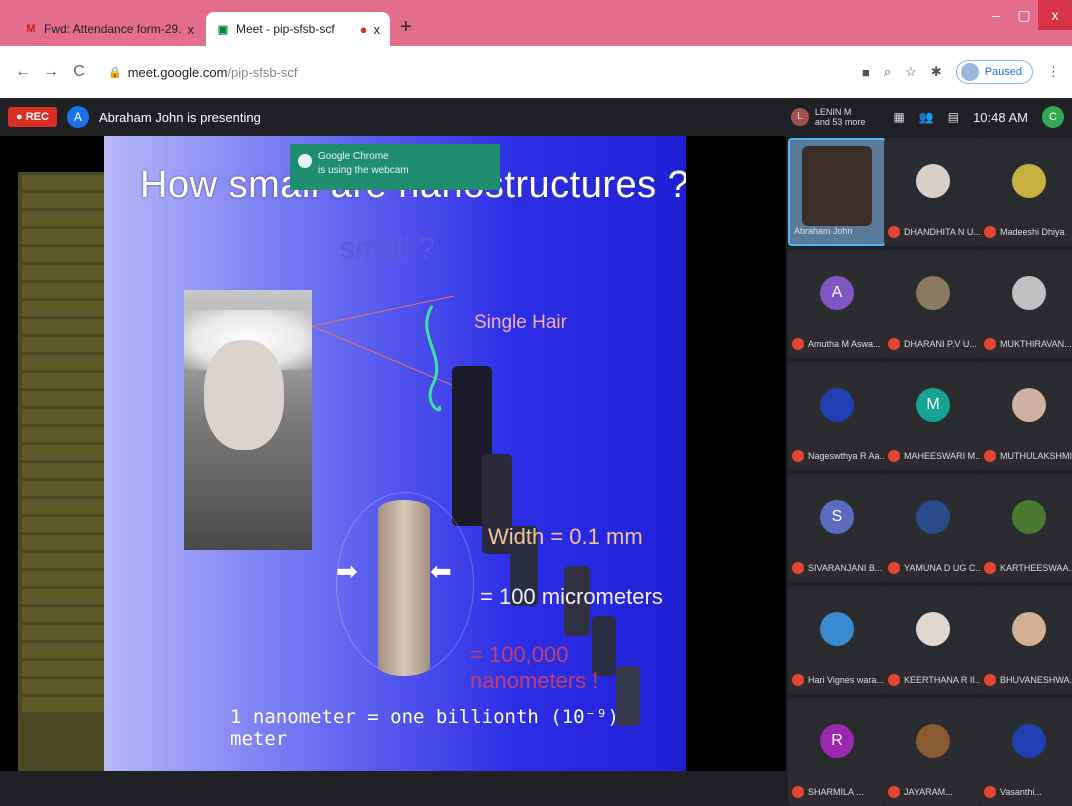  I want to click on tab-gmail: M Fwd: Attendance form-29.01.20 x, so click(109, 29).